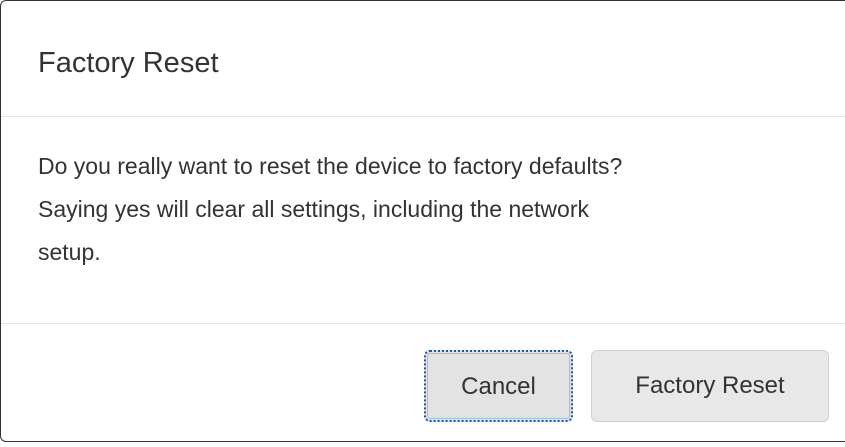 Image resolution: width=845 pixels, height=447 pixels. I want to click on dialog-title: Factory Reset, so click(128, 63).